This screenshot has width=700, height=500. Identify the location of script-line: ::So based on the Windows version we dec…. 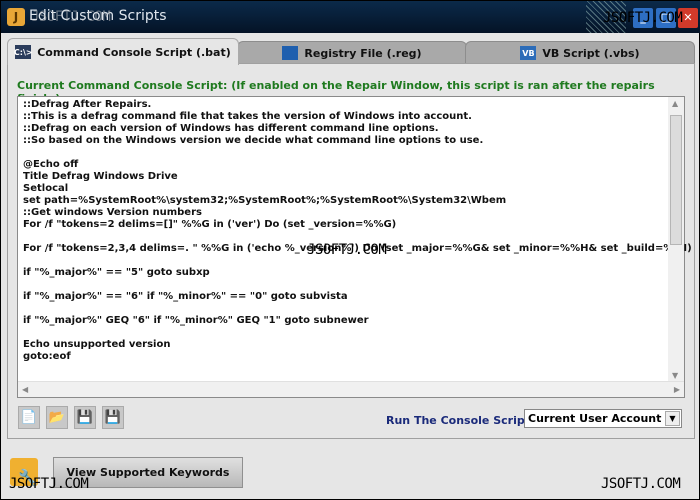
(253, 140).